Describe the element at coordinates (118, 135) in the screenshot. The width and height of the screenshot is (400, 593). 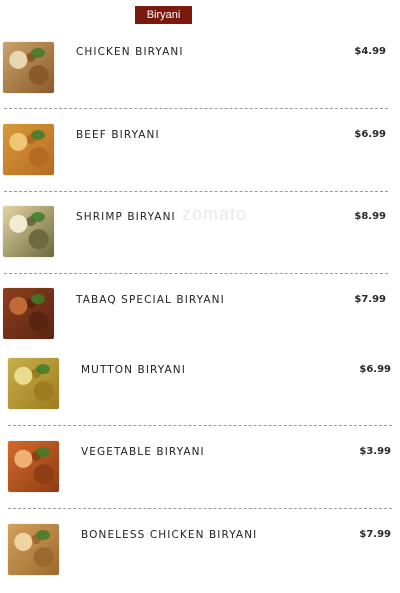
I see `item-name: BEEF BIRYANI` at that location.